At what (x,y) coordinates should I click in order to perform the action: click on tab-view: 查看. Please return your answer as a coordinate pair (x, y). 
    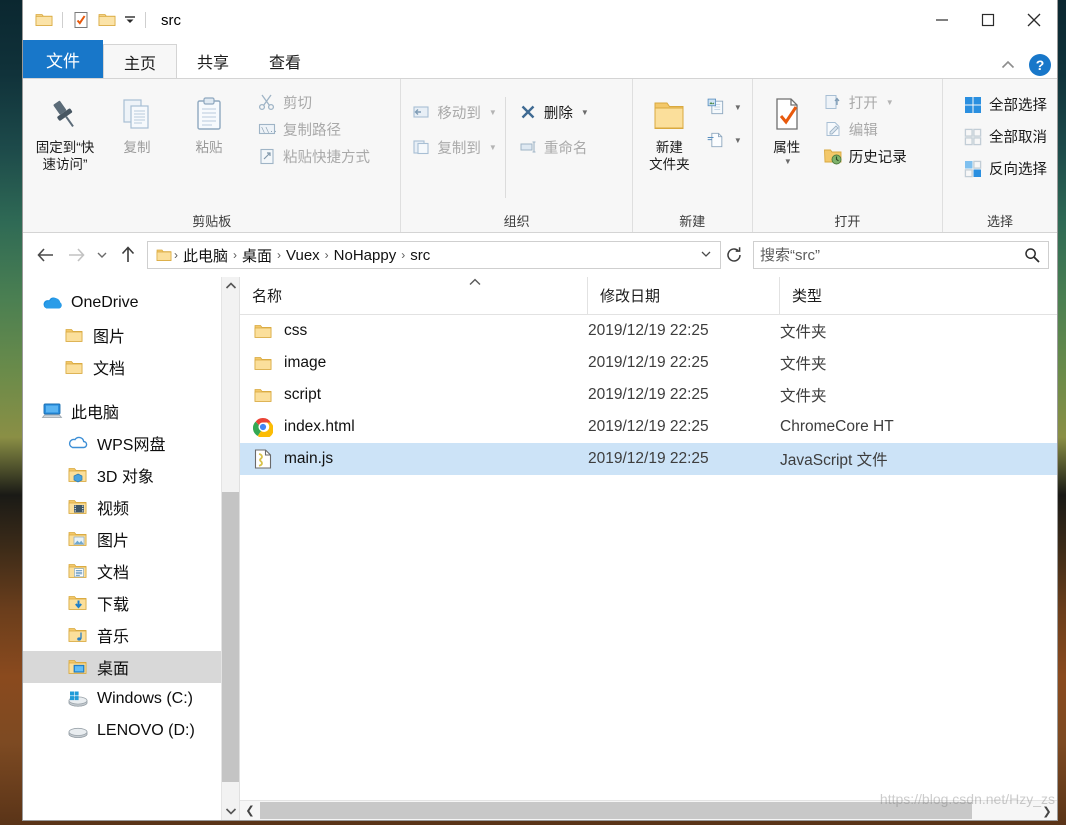
    Looking at the image, I should click on (285, 61).